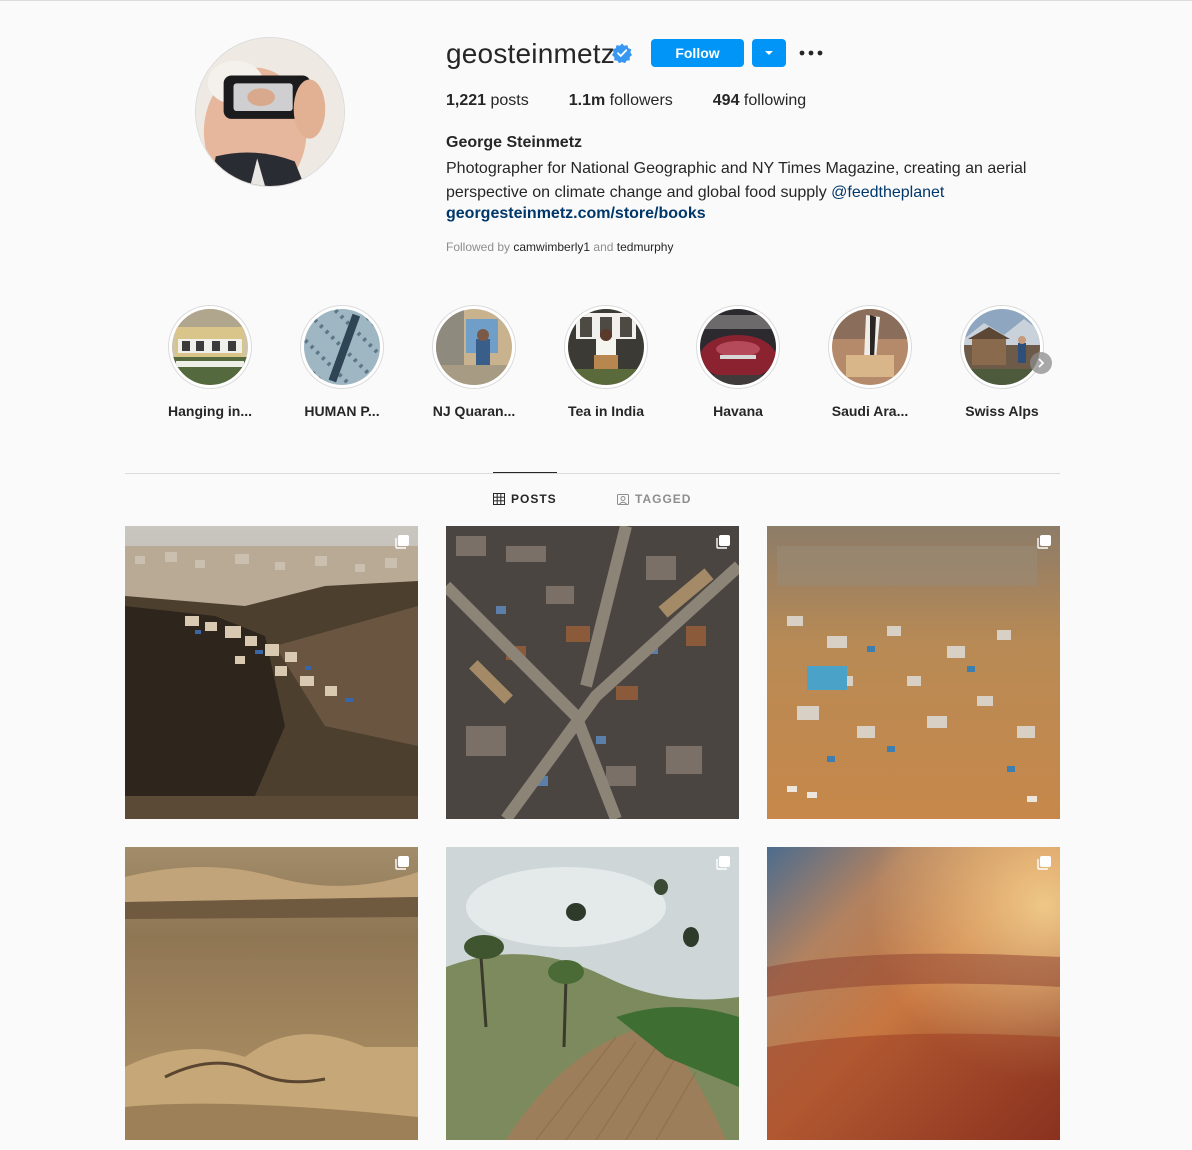  I want to click on suggested-accounts-dropdown, so click(769, 53).